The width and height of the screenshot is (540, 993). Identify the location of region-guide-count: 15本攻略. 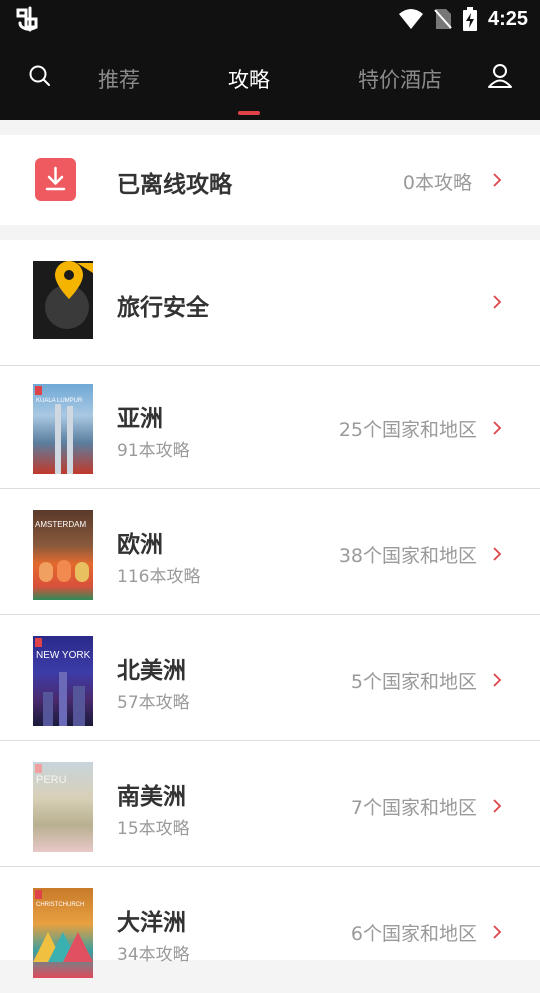
(153, 829).